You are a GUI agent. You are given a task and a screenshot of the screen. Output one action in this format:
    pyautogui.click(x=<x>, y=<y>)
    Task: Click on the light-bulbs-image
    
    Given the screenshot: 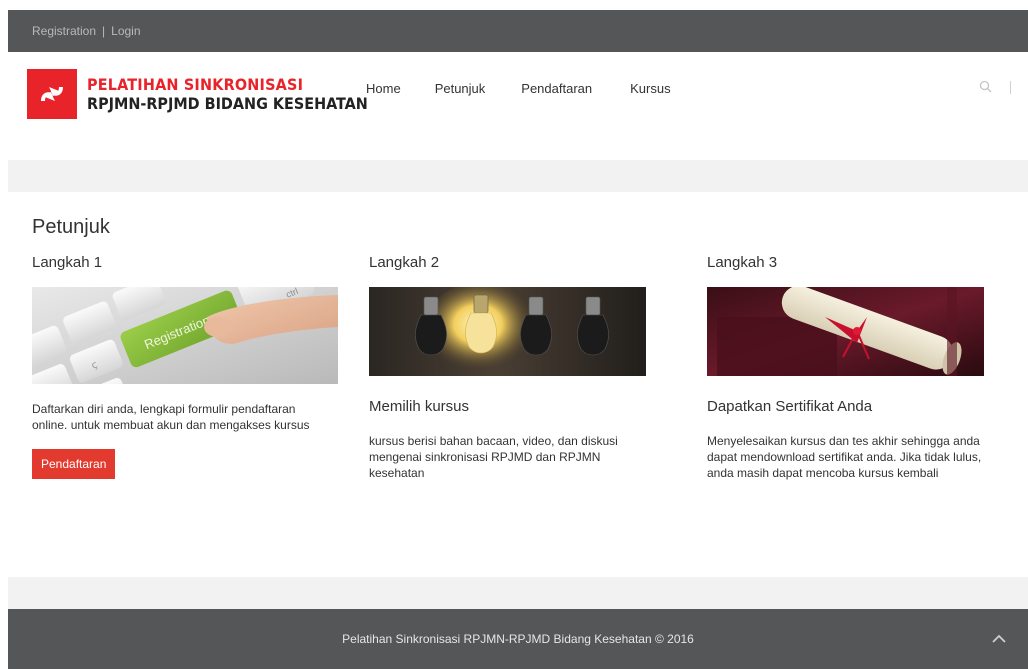 What is the action you would take?
    pyautogui.click(x=507, y=331)
    